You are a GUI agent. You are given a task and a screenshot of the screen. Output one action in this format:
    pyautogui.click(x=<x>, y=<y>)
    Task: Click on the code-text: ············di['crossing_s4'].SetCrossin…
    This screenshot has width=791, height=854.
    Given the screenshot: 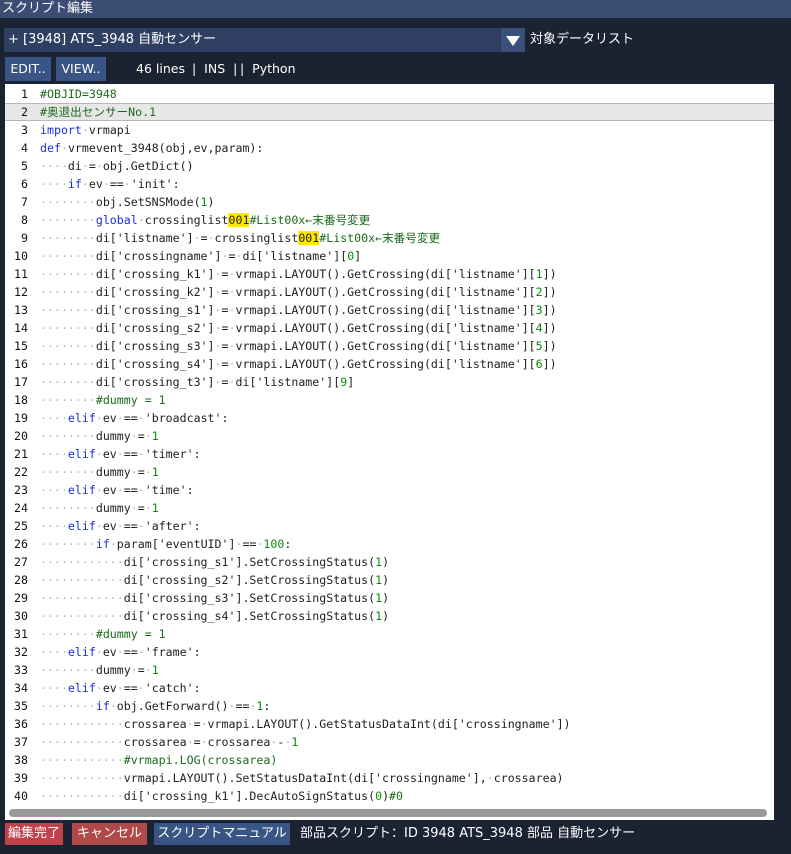 What is the action you would take?
    pyautogui.click(x=214, y=616)
    